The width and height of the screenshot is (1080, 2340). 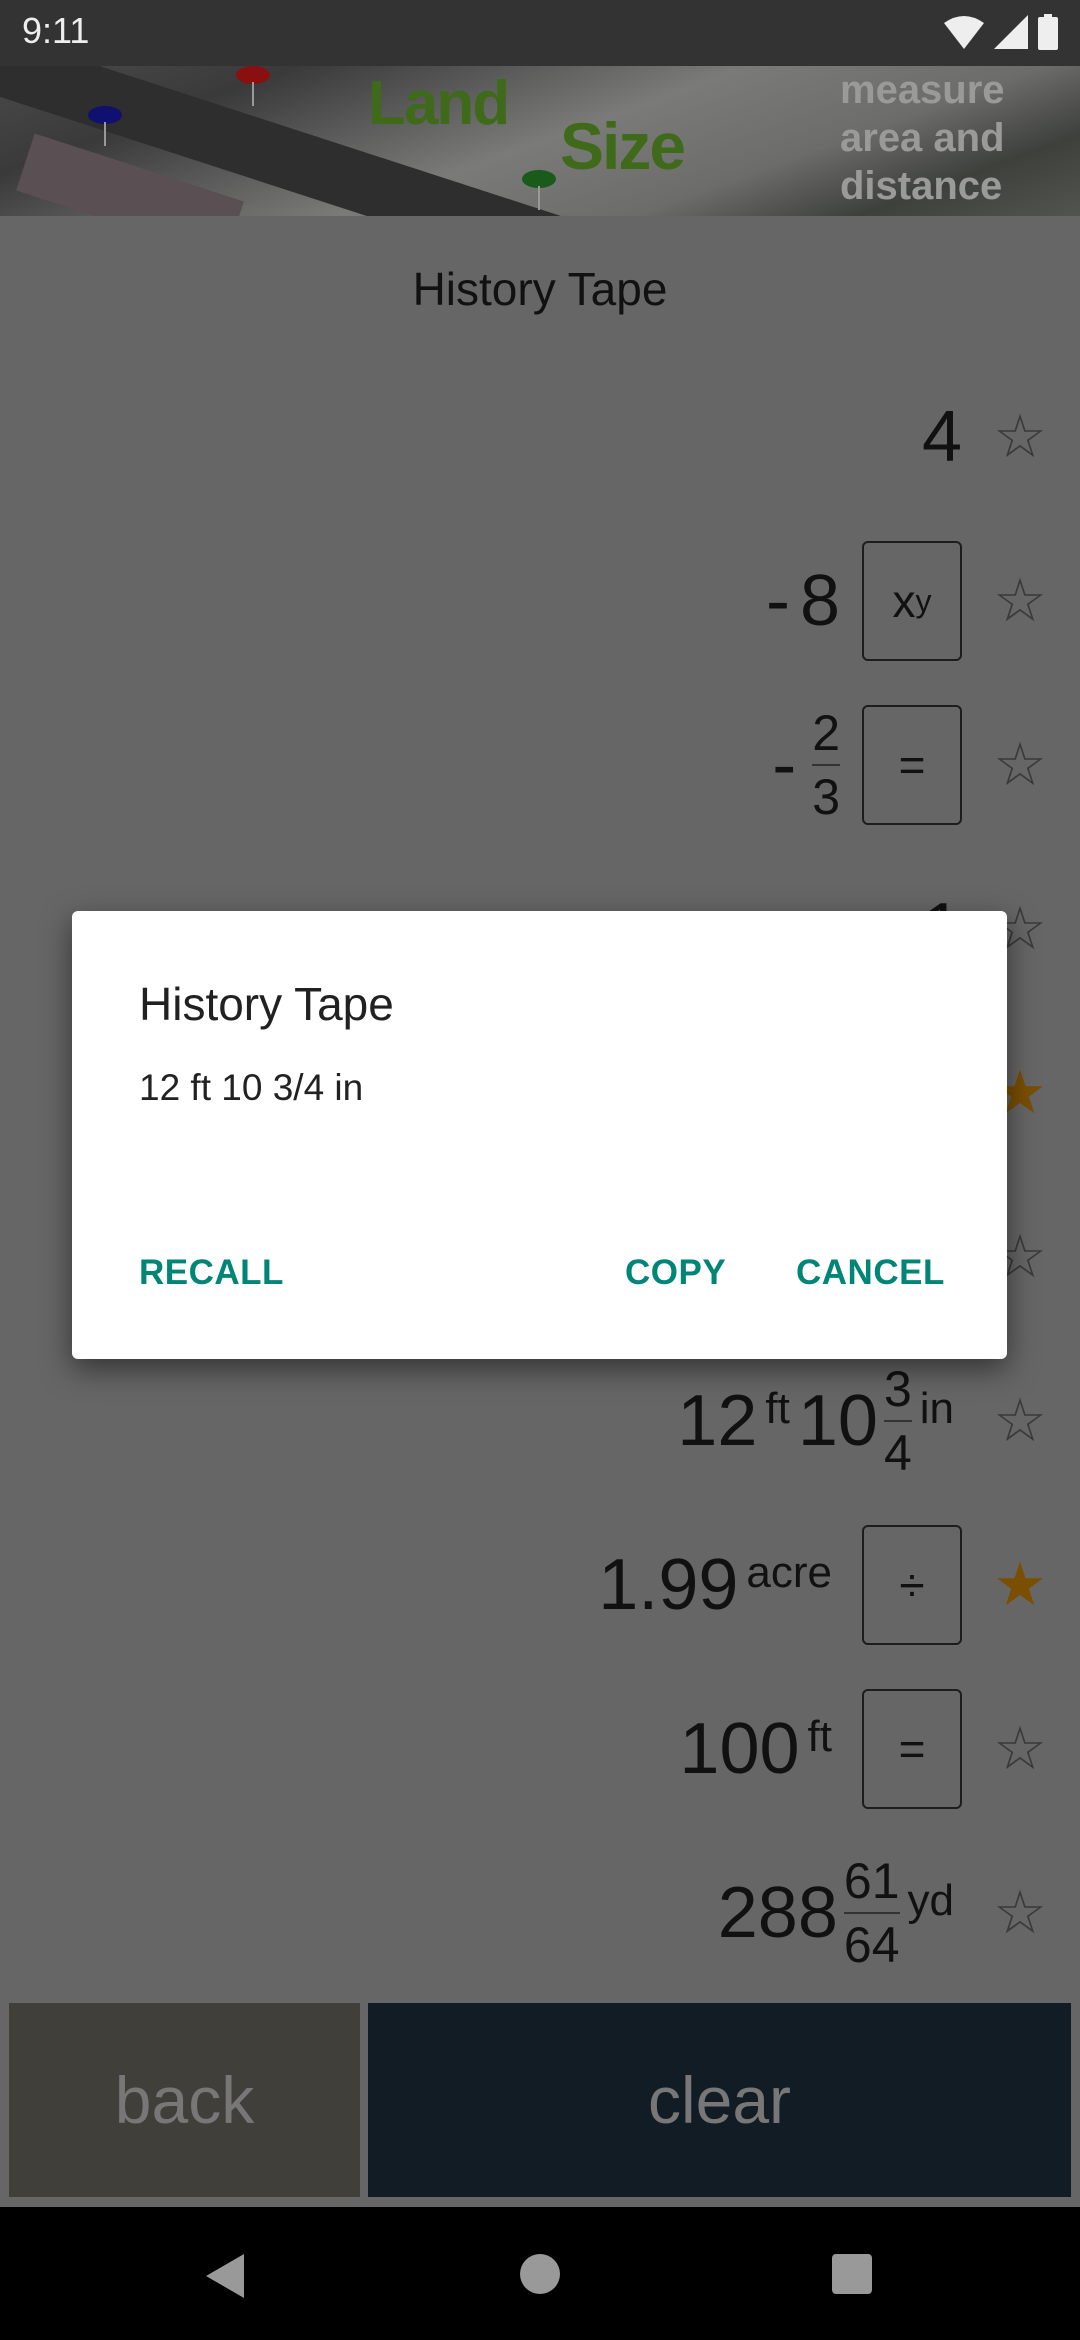 What do you see at coordinates (1048, 32) in the screenshot?
I see `battery-icon` at bounding box center [1048, 32].